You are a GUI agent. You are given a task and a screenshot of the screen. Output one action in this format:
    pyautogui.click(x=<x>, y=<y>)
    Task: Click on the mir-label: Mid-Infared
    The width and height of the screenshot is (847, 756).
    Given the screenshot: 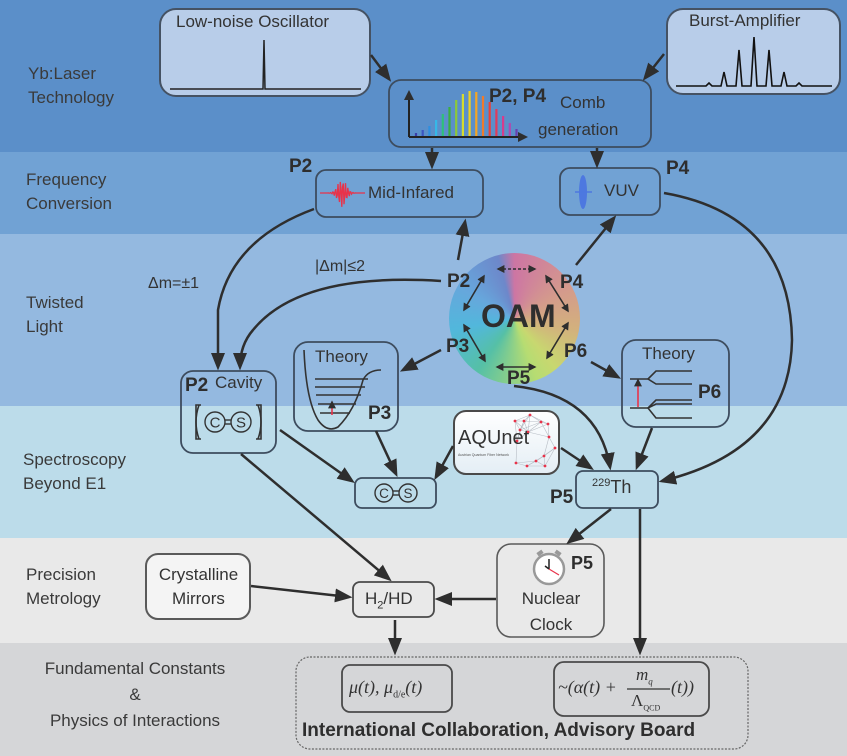 What is the action you would take?
    pyautogui.click(x=411, y=192)
    